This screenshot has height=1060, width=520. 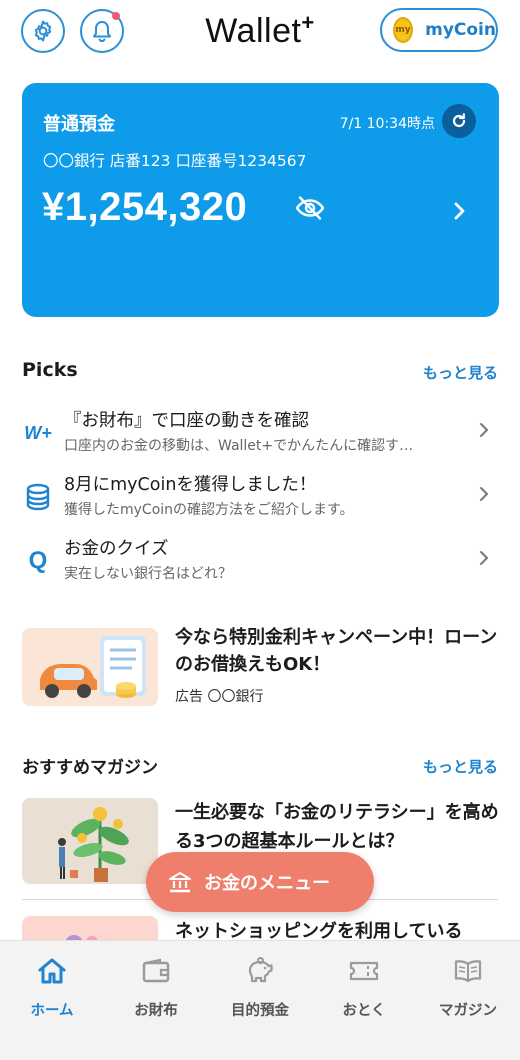 What do you see at coordinates (460, 372) in the screenshot?
I see `picks-more-link: もっと見る` at bounding box center [460, 372].